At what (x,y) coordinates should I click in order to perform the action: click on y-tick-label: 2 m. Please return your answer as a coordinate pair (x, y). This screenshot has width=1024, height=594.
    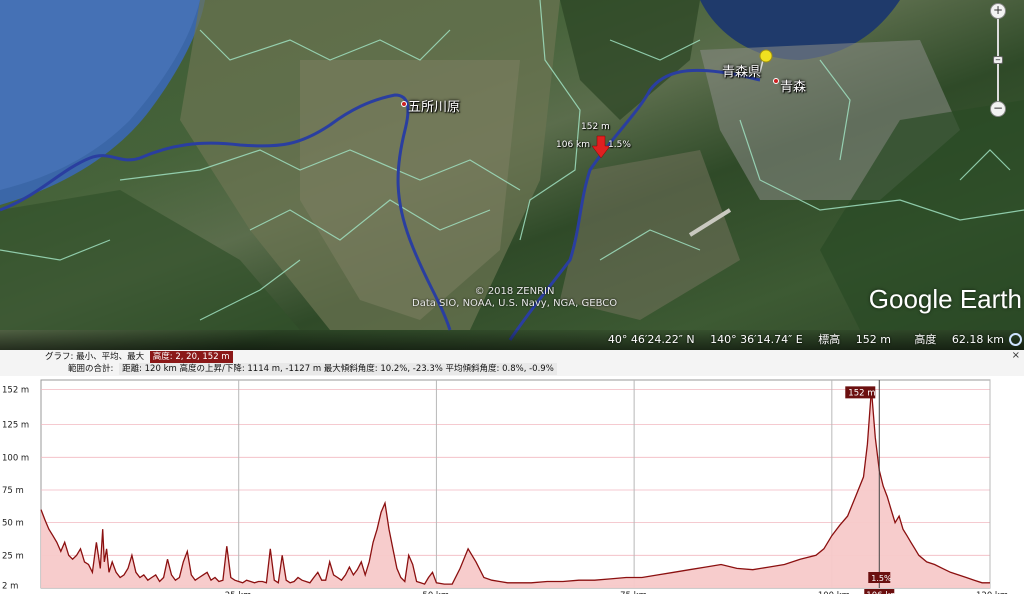
    Looking at the image, I should click on (10, 586).